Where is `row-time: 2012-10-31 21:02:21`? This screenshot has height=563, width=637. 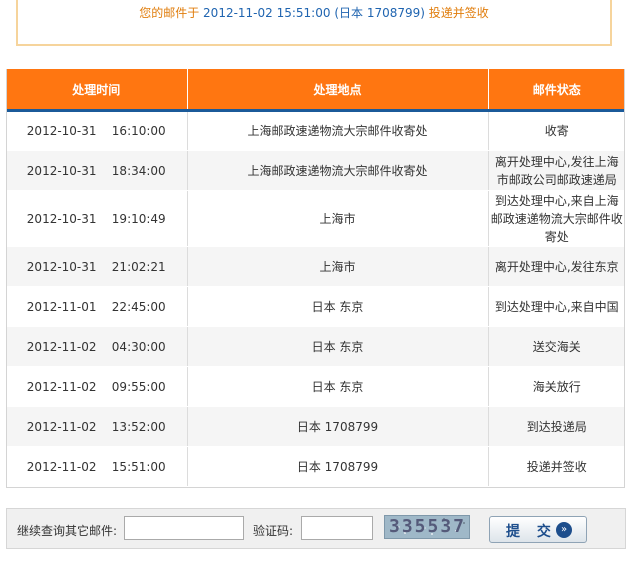 row-time: 2012-10-31 21:02:21 is located at coordinates (97, 266).